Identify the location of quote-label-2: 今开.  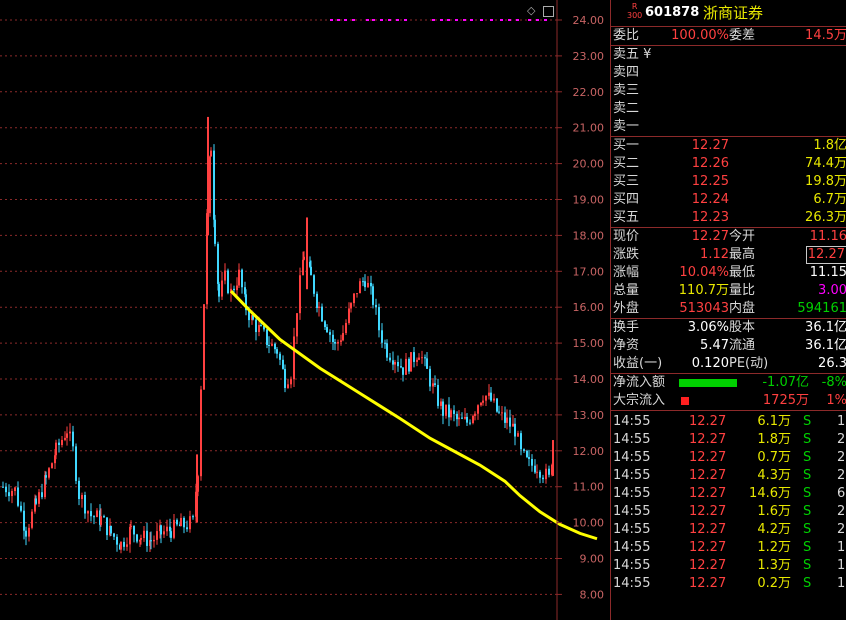
(742, 236).